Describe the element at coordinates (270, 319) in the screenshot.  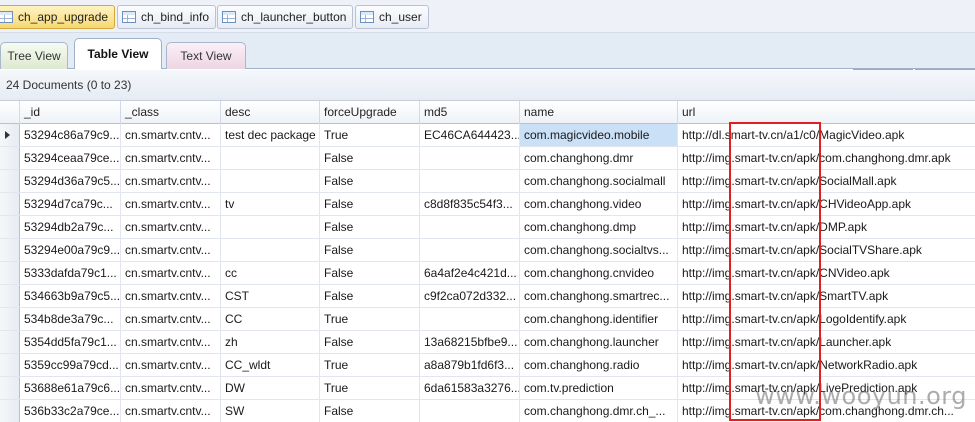
I see `cell-desc: CC` at that location.